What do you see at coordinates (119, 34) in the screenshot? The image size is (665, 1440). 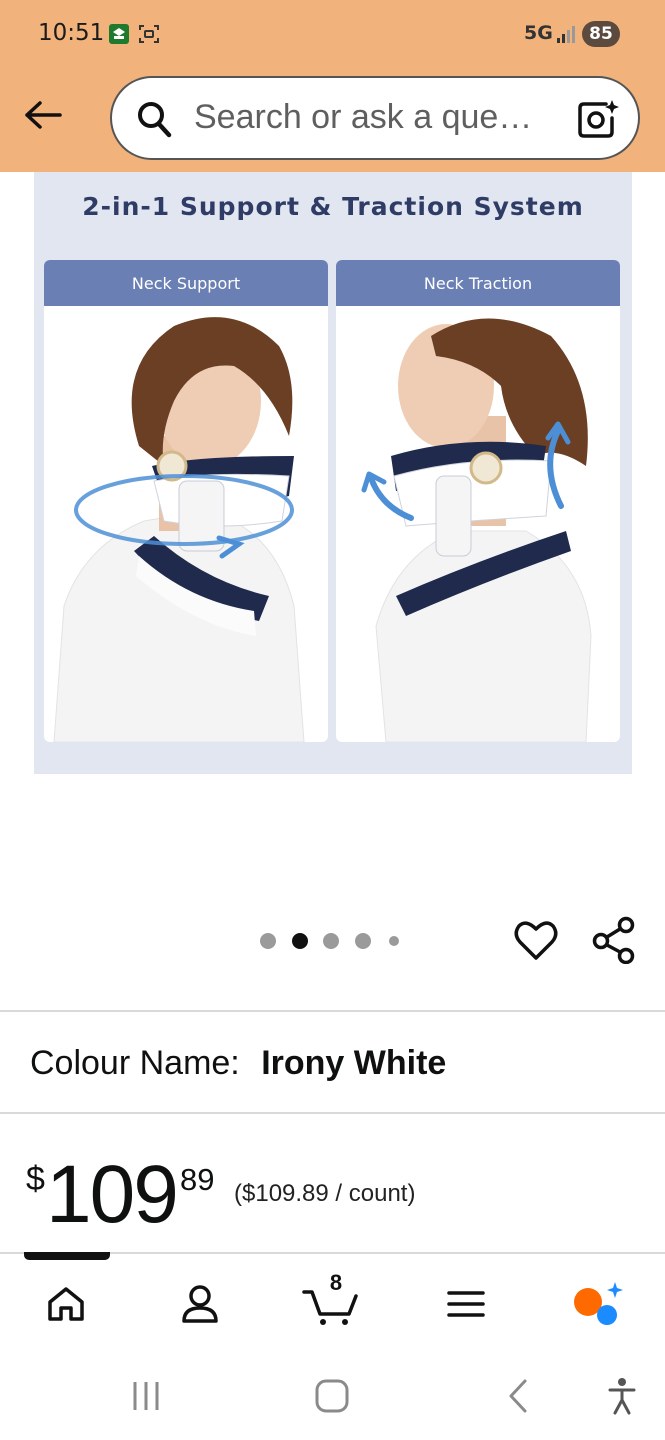 I see `notification-app-icon` at bounding box center [119, 34].